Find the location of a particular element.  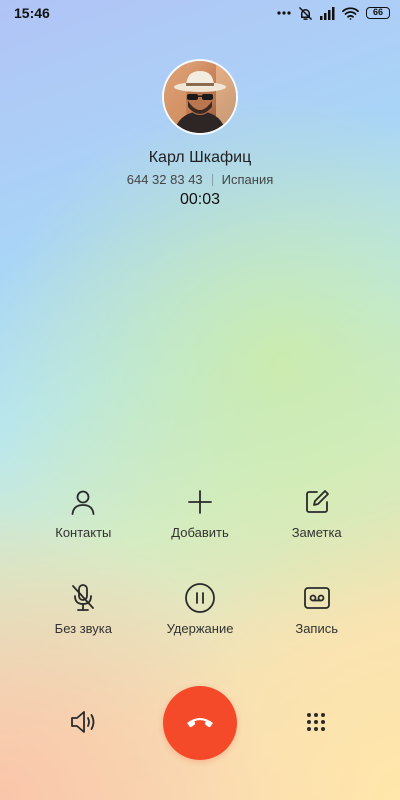

keypad-button is located at coordinates (316, 724).